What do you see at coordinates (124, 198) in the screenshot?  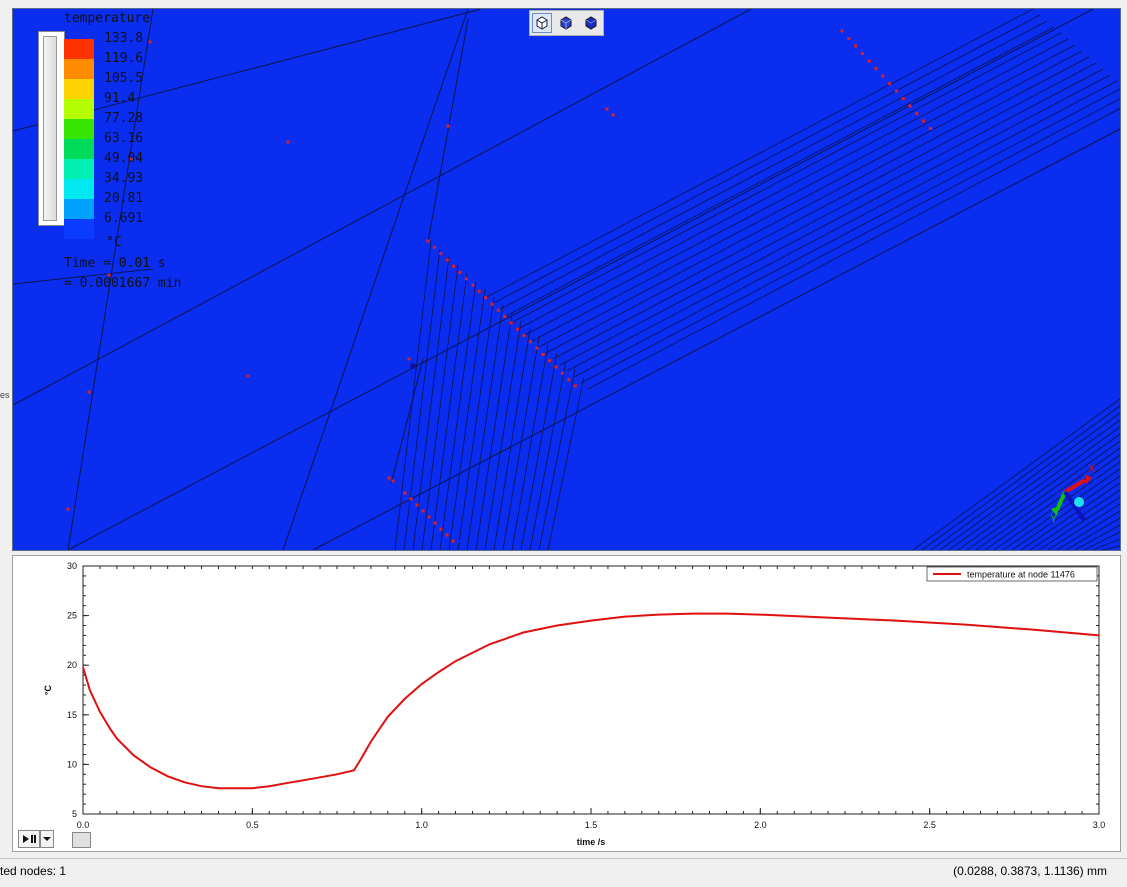 I see `legend-level-label: 20.81` at bounding box center [124, 198].